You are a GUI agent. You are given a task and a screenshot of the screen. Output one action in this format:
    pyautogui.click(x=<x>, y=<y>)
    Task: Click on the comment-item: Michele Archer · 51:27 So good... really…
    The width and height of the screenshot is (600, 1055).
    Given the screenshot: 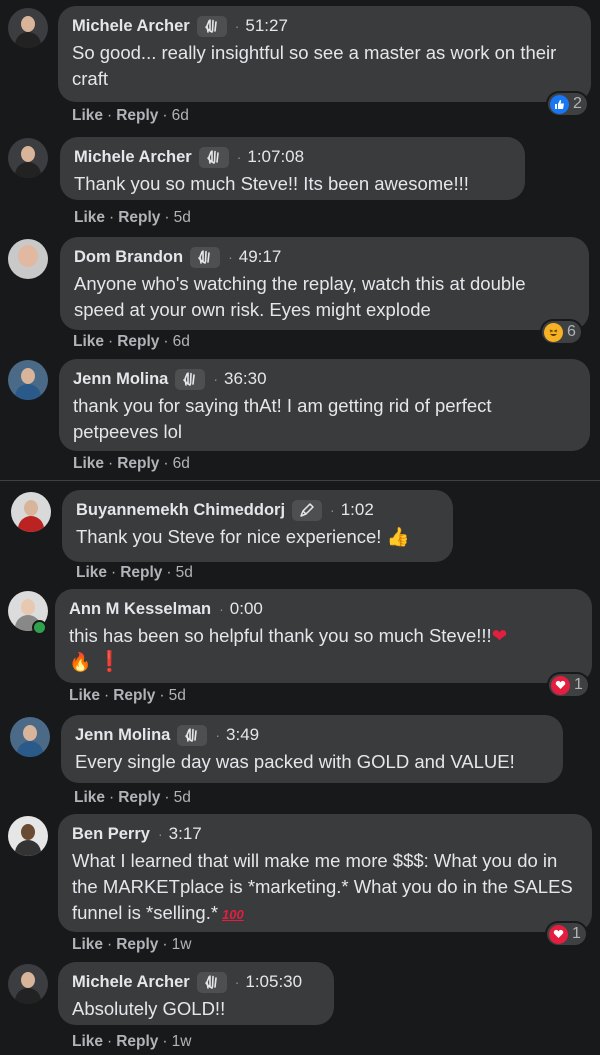 What is the action you would take?
    pyautogui.click(x=300, y=65)
    